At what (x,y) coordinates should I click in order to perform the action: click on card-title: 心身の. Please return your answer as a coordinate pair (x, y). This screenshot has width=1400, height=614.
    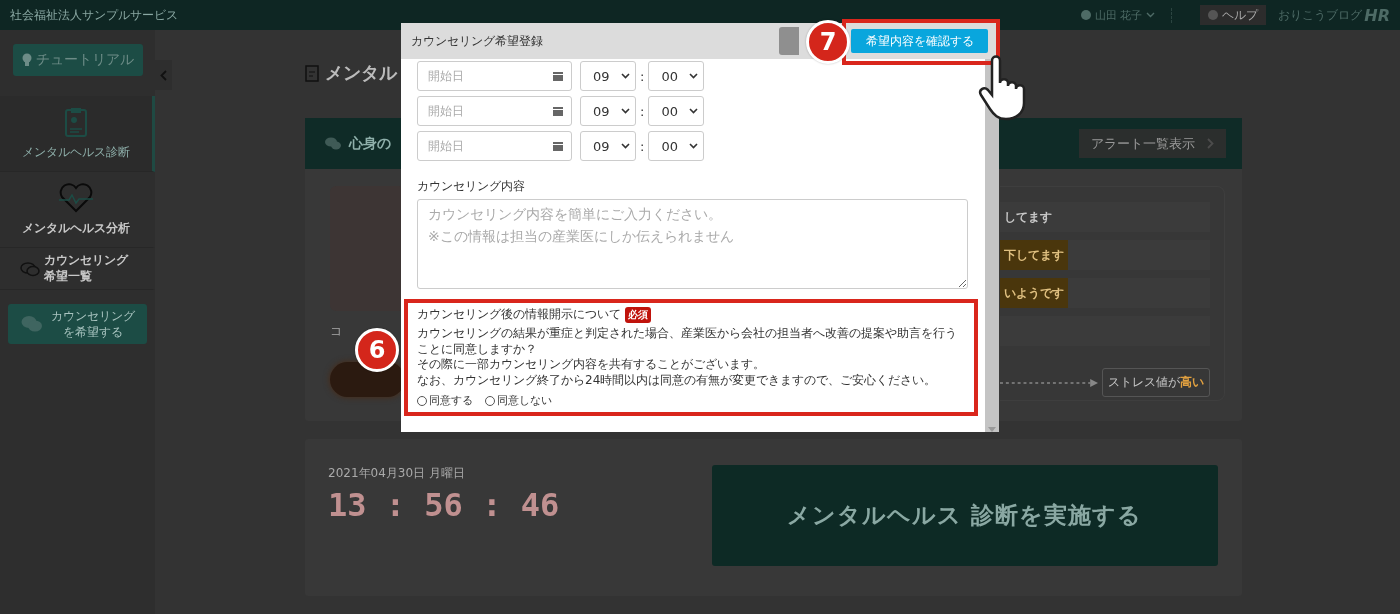
    Looking at the image, I should click on (370, 143).